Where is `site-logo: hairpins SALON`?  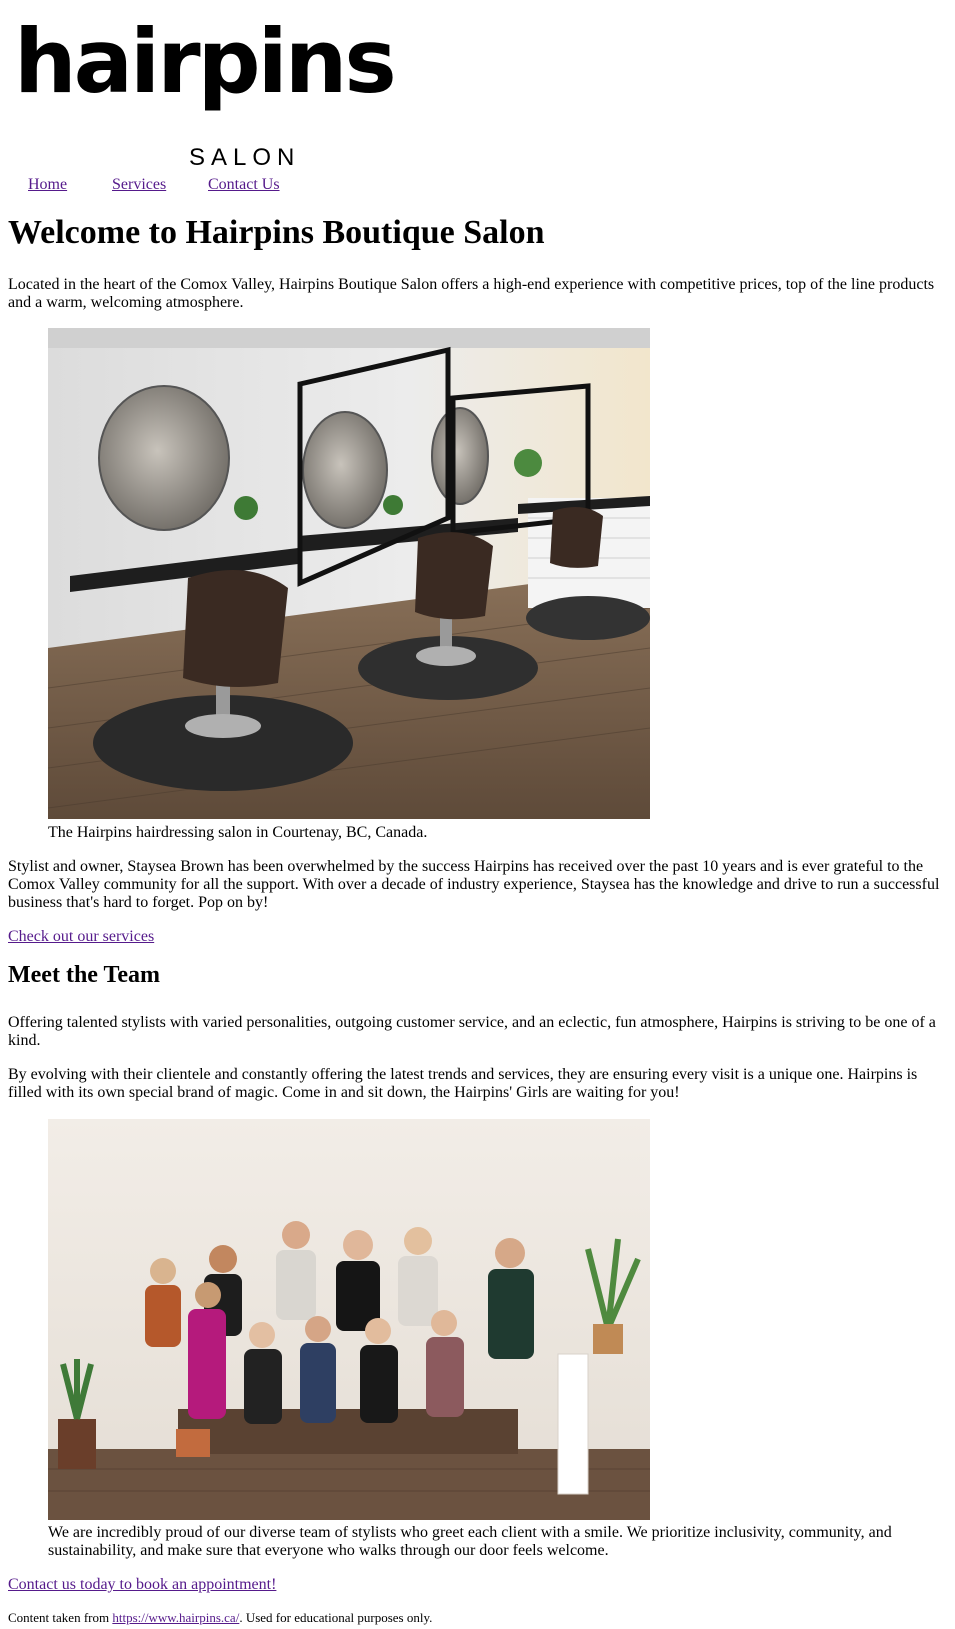 site-logo: hairpins SALON is located at coordinates (205, 92).